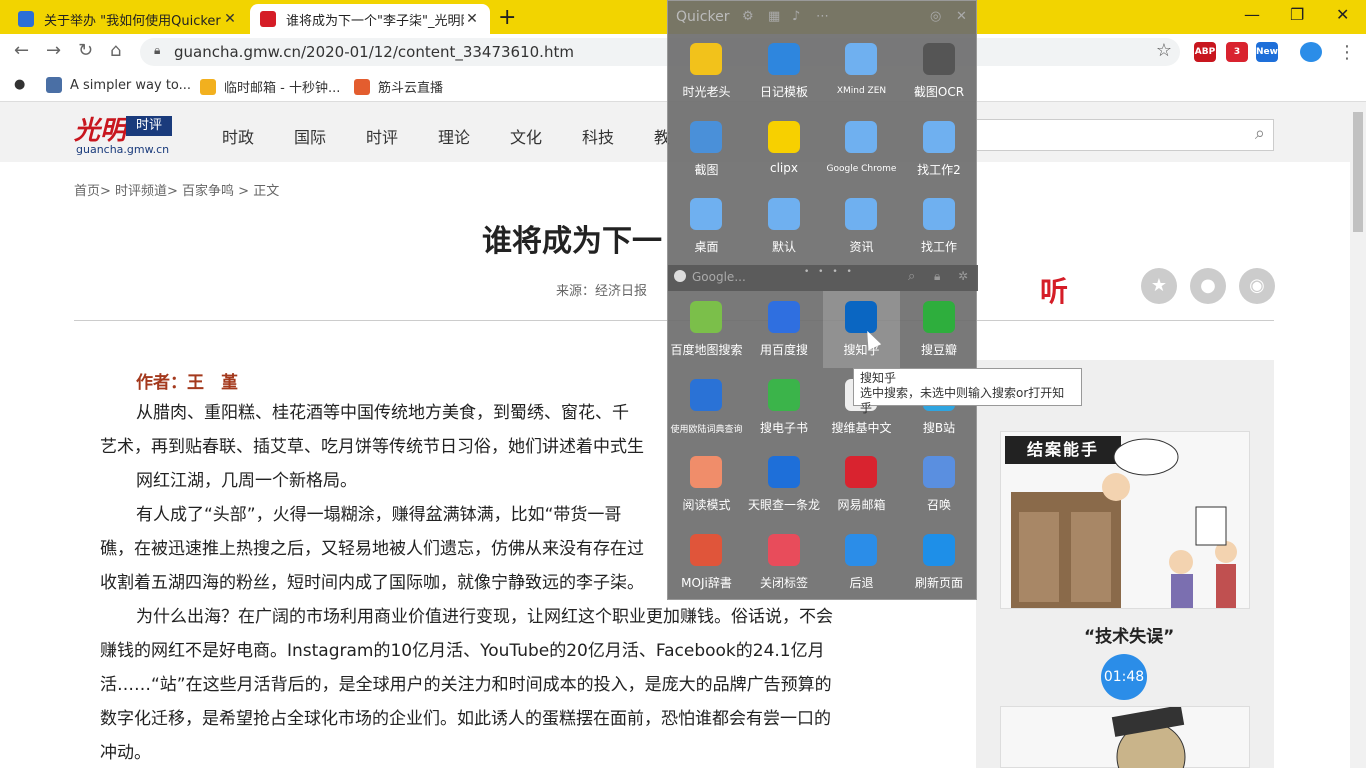 The image size is (1366, 768). What do you see at coordinates (861, 549) in the screenshot?
I see `back-icon` at bounding box center [861, 549].